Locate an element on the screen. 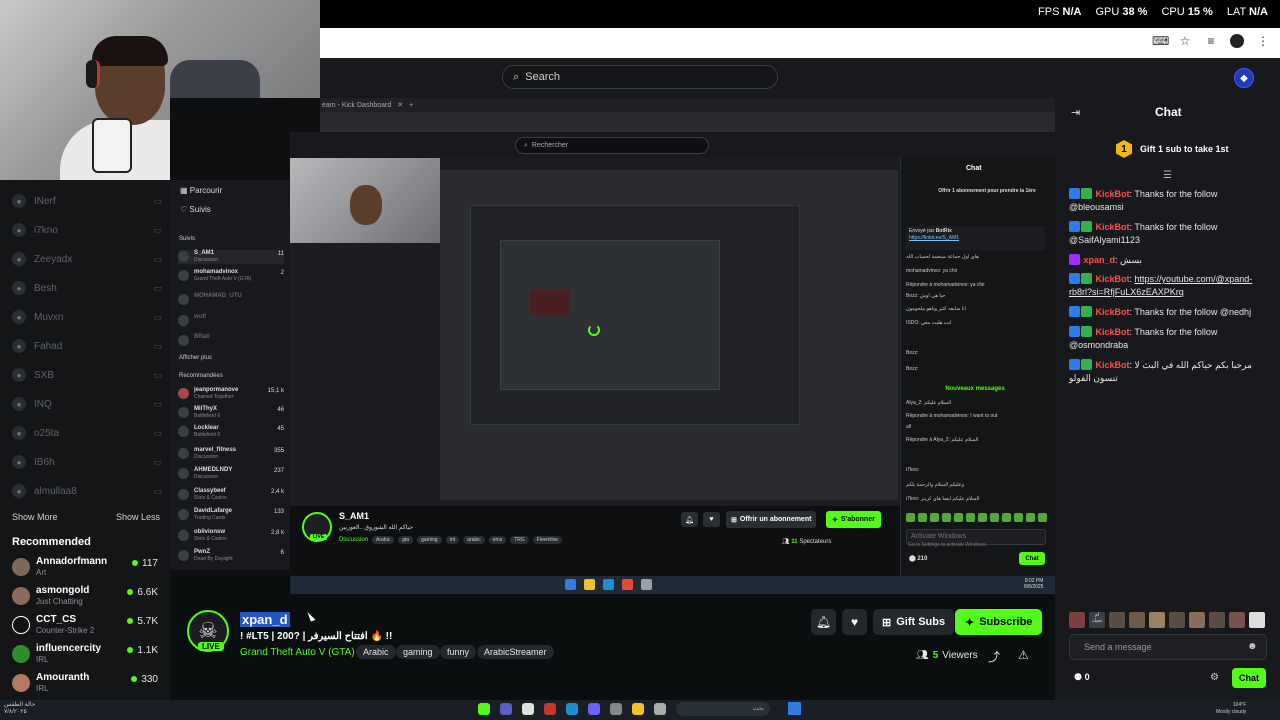 This screenshot has width=1280, height=720. kick-app-icon is located at coordinates (484, 709).